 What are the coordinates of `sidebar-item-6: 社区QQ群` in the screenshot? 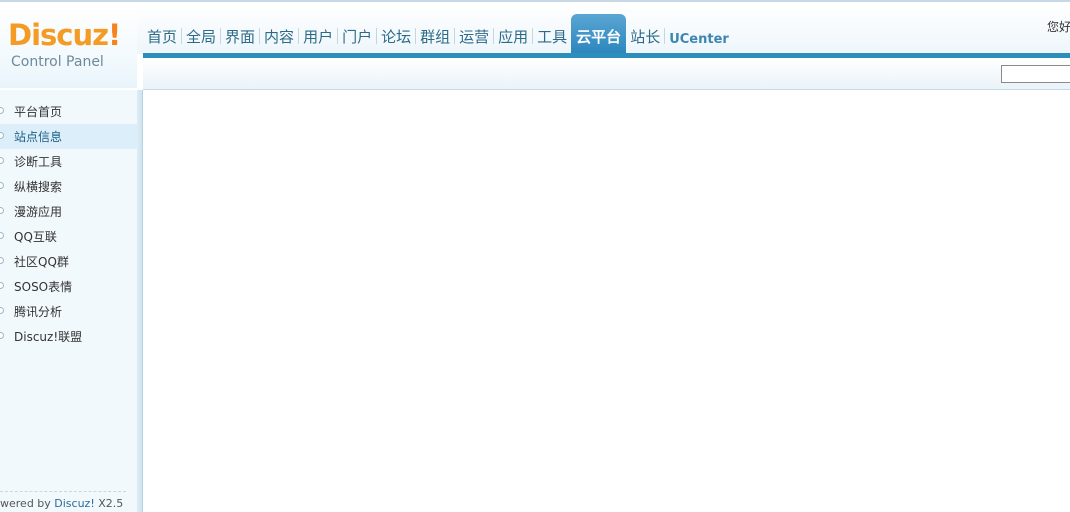 It's located at (68, 261).